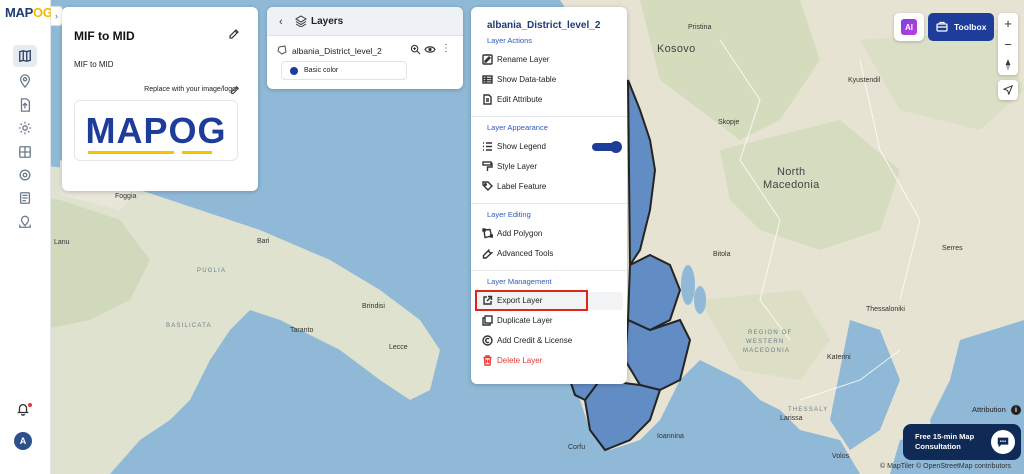 Image resolution: width=1024 pixels, height=474 pixels. I want to click on eye-visibility-icon, so click(430, 49).